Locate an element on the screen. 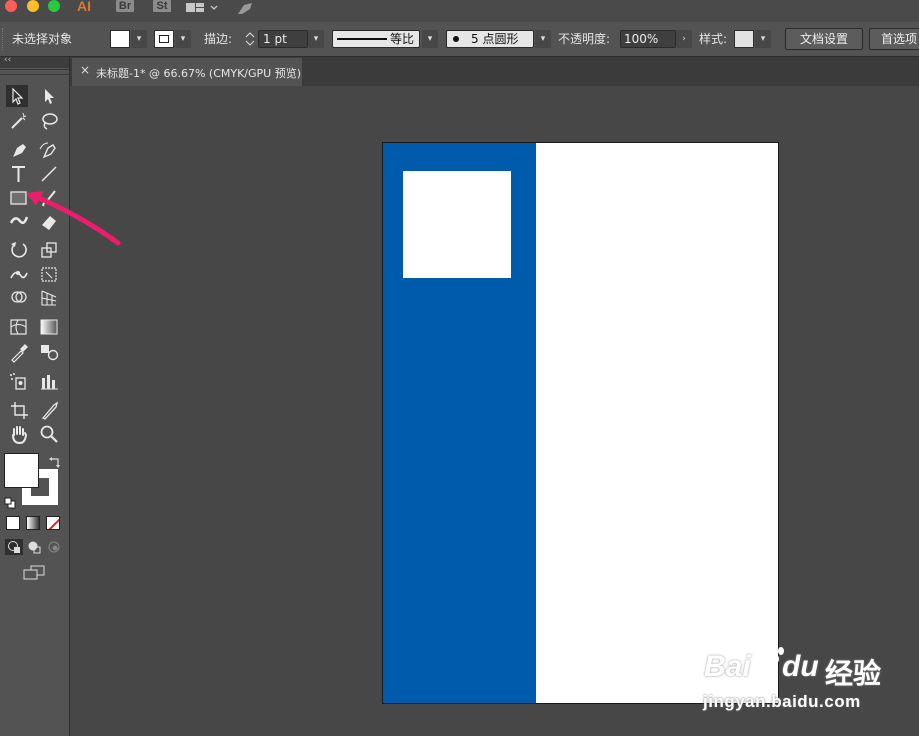 Image resolution: width=919 pixels, height=736 pixels. fill-color-box is located at coordinates (21, 470).